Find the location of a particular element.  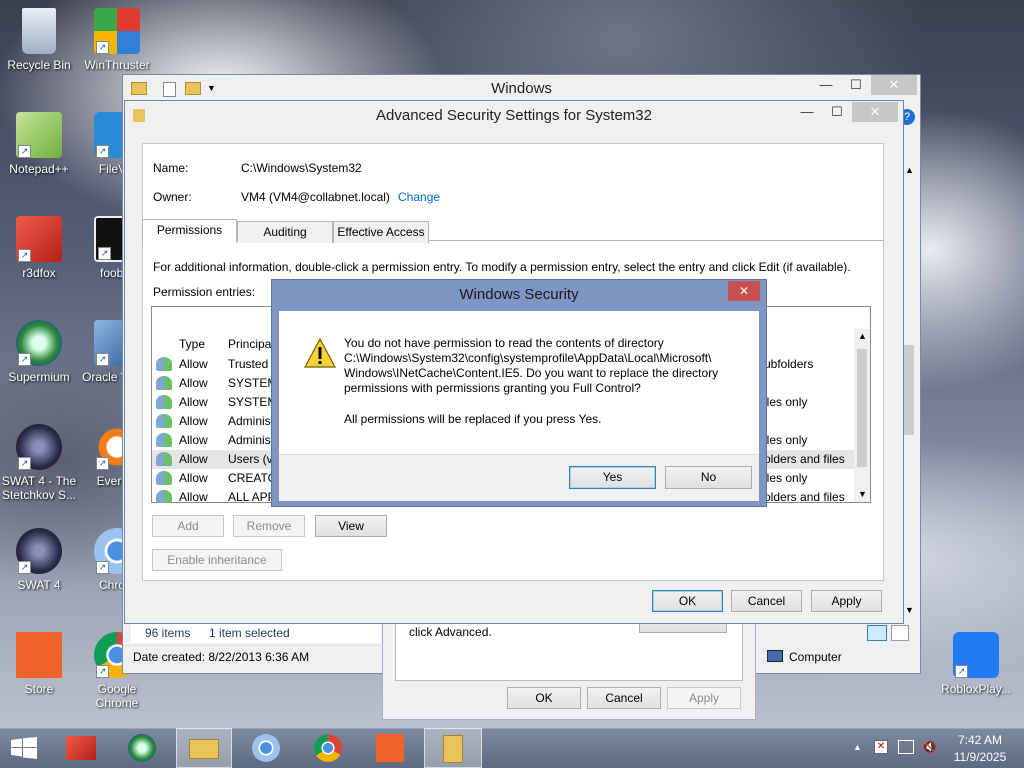

owner-value: VM4 (VM4@collabnet.local) is located at coordinates (315, 197).